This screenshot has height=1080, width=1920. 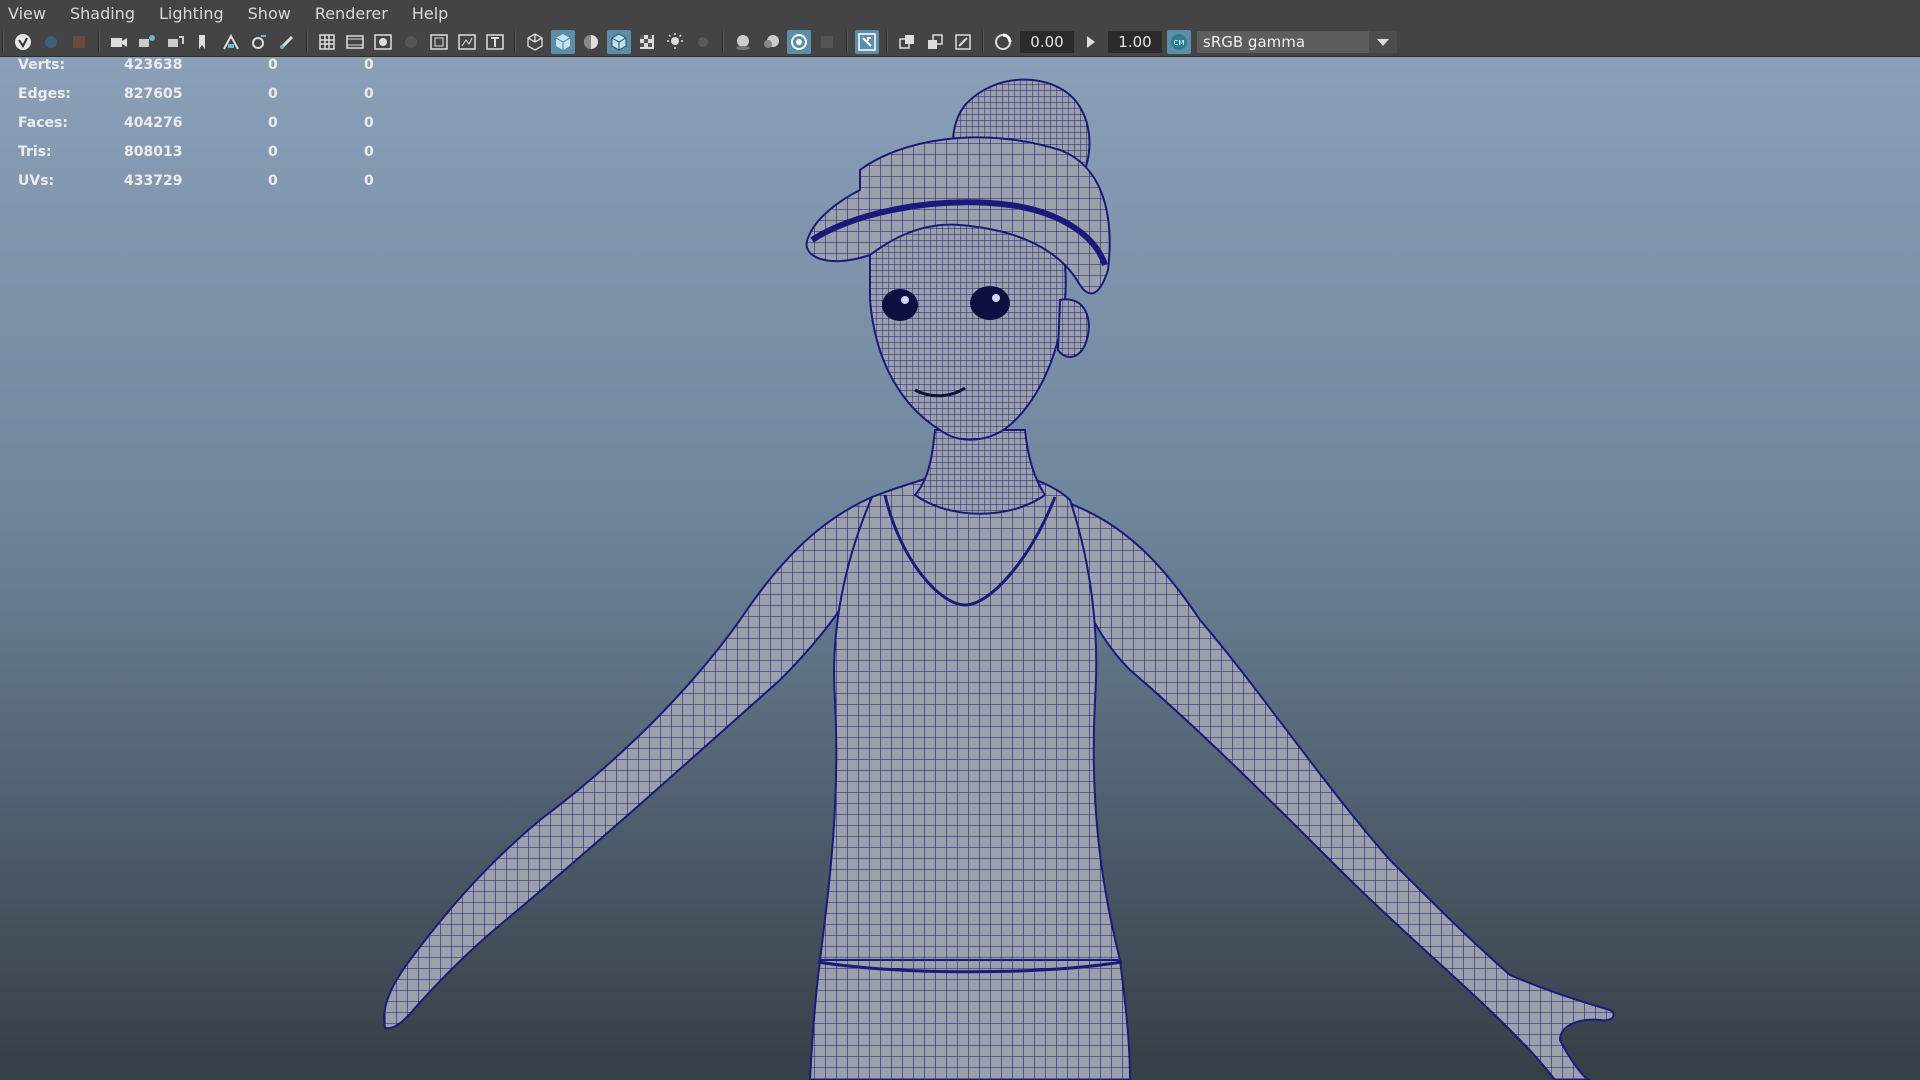 I want to click on left-arm, so click(x=628, y=762).